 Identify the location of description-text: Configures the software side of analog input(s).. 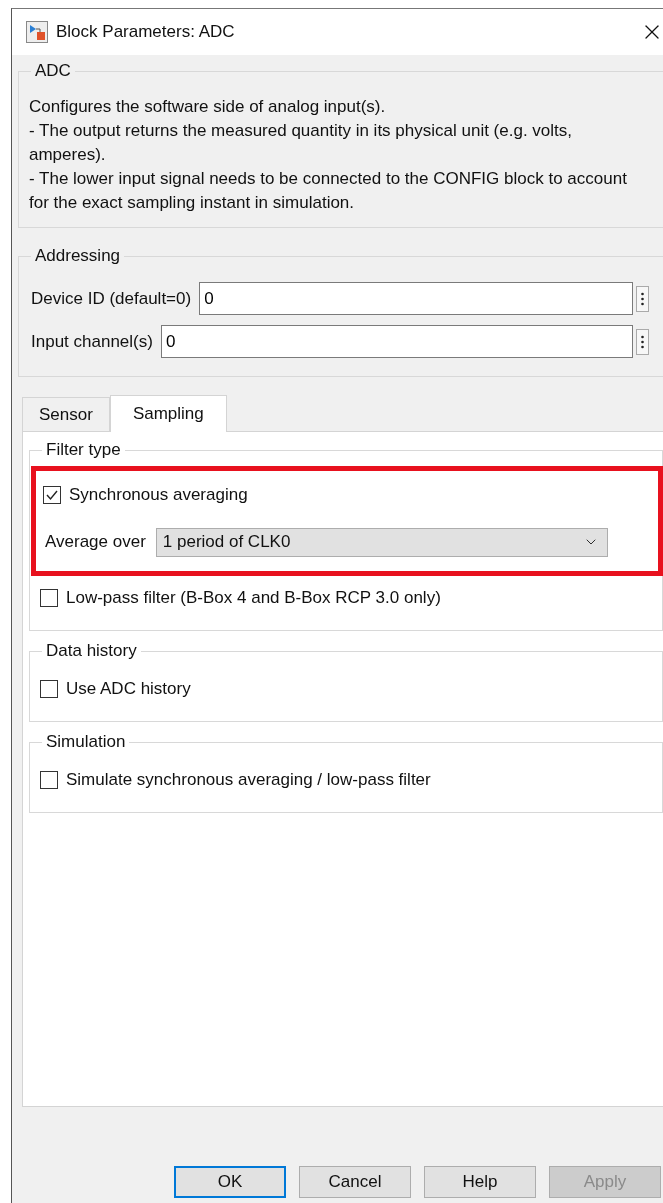
(208, 107).